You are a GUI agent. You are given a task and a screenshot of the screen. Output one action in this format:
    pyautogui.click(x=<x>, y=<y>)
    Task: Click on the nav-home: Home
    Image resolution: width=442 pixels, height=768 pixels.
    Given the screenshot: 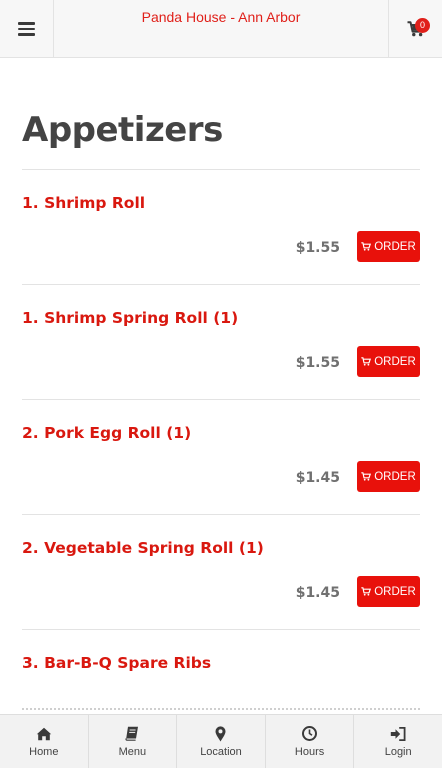 What is the action you would take?
    pyautogui.click(x=44, y=741)
    